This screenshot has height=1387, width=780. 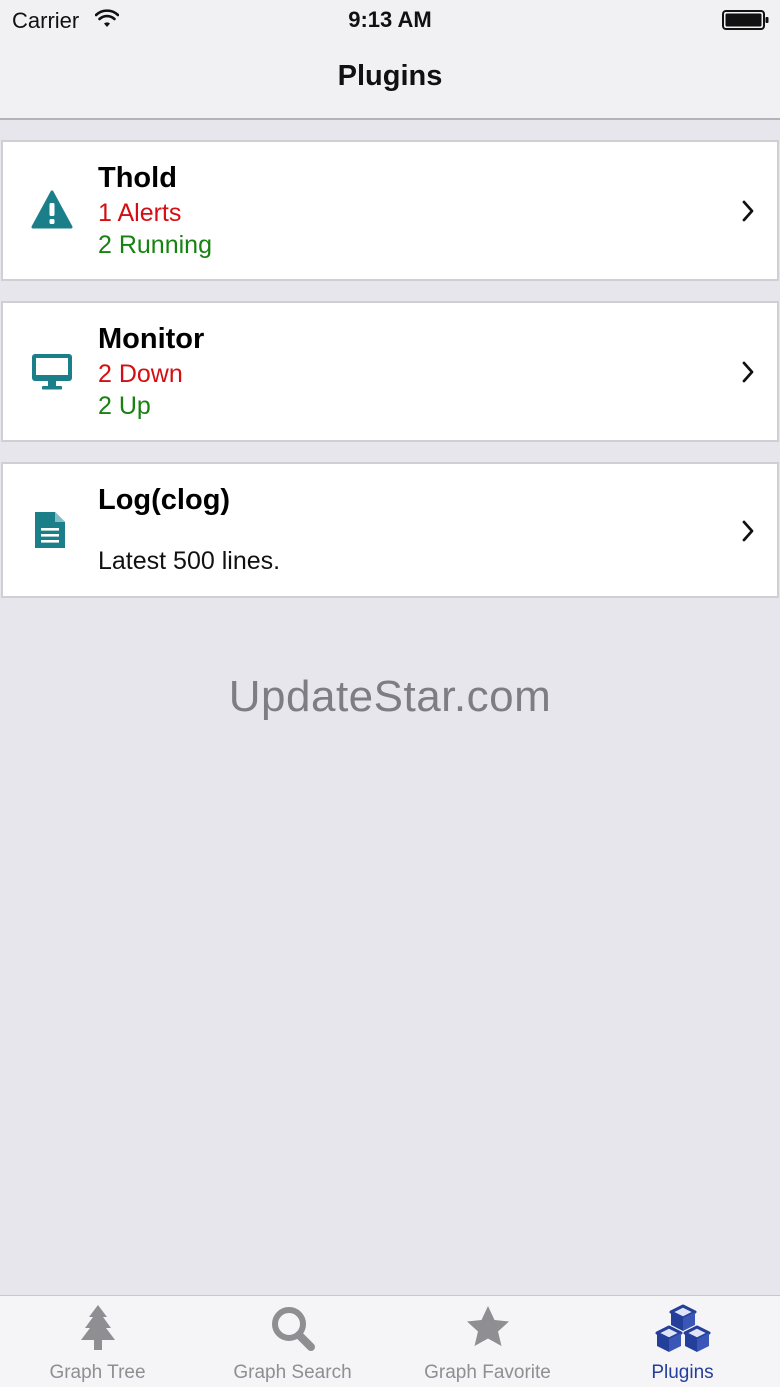 What do you see at coordinates (487, 1329) in the screenshot?
I see `star-icon` at bounding box center [487, 1329].